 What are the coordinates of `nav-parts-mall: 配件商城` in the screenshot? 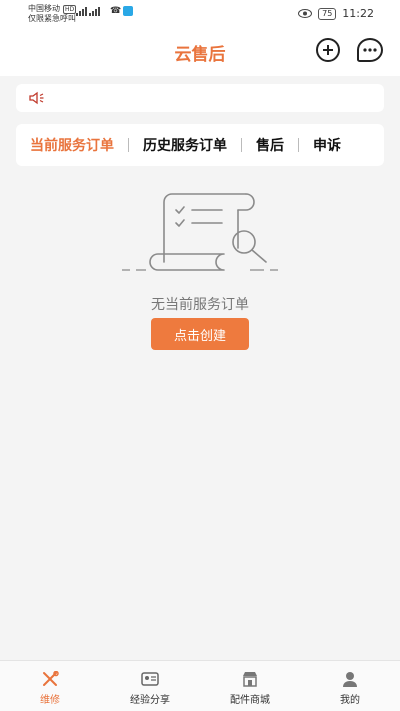 It's located at (250, 686).